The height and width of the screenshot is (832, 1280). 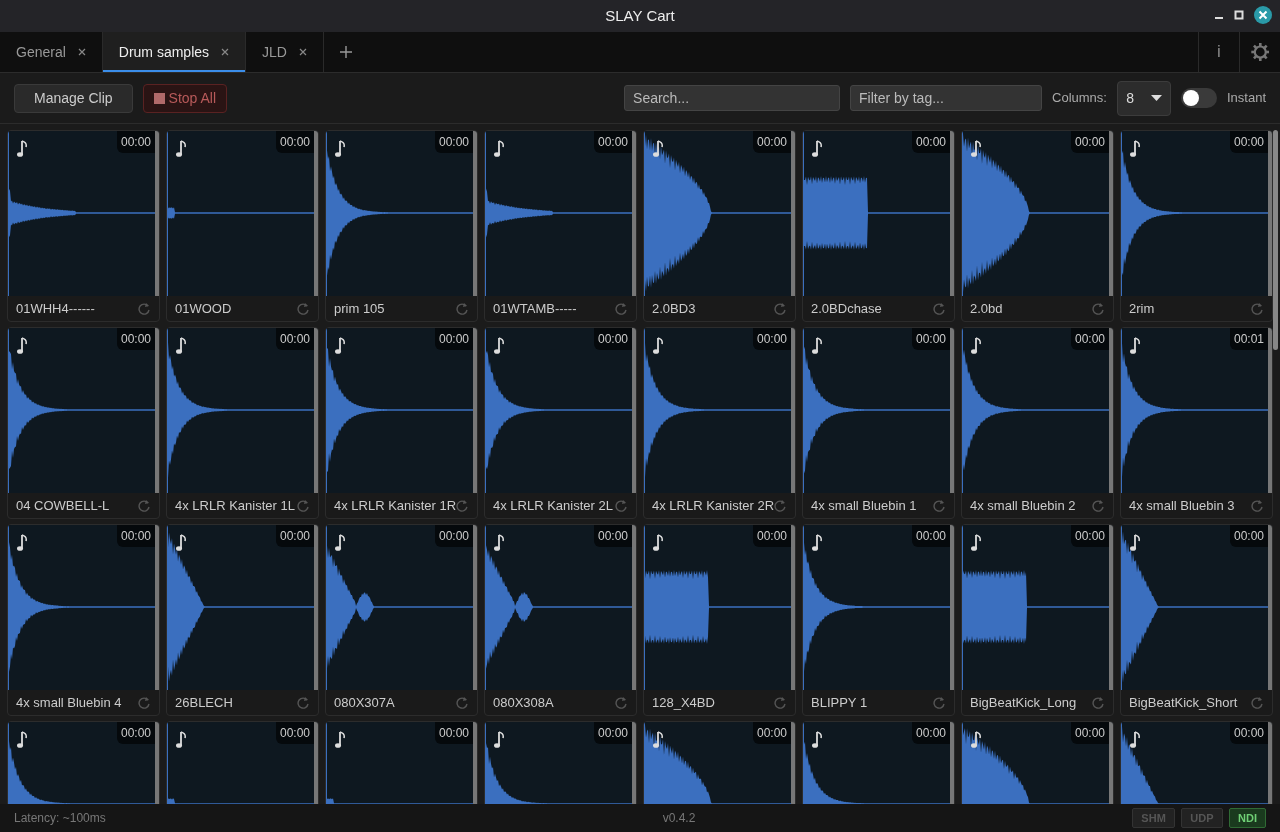 What do you see at coordinates (719, 423) in the screenshot?
I see `clip-card: 00:00 4x LRLR Kanister 2R` at bounding box center [719, 423].